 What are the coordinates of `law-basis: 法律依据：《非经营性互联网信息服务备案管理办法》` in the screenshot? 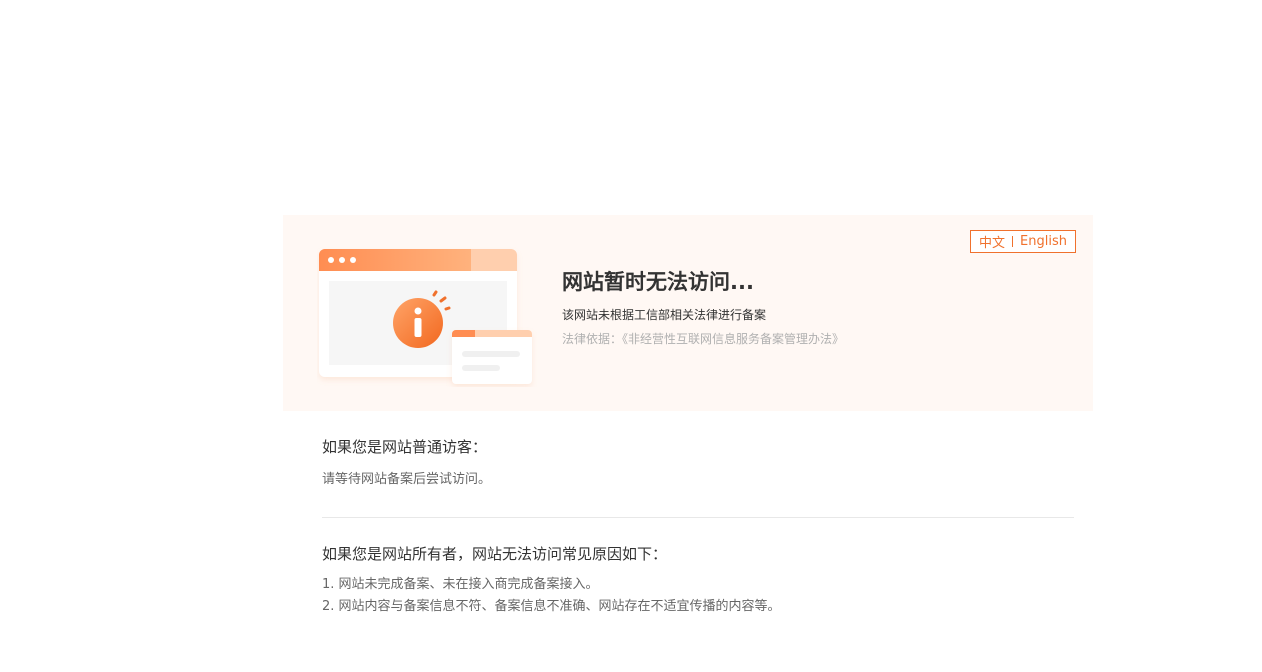 It's located at (703, 339).